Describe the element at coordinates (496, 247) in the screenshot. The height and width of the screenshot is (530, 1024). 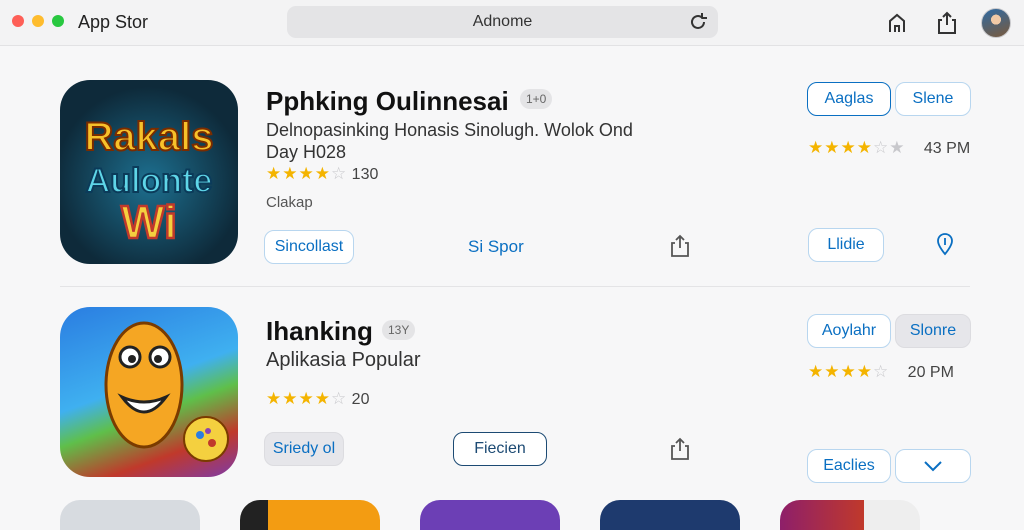
I see `secondary-link: Si Spor` at that location.